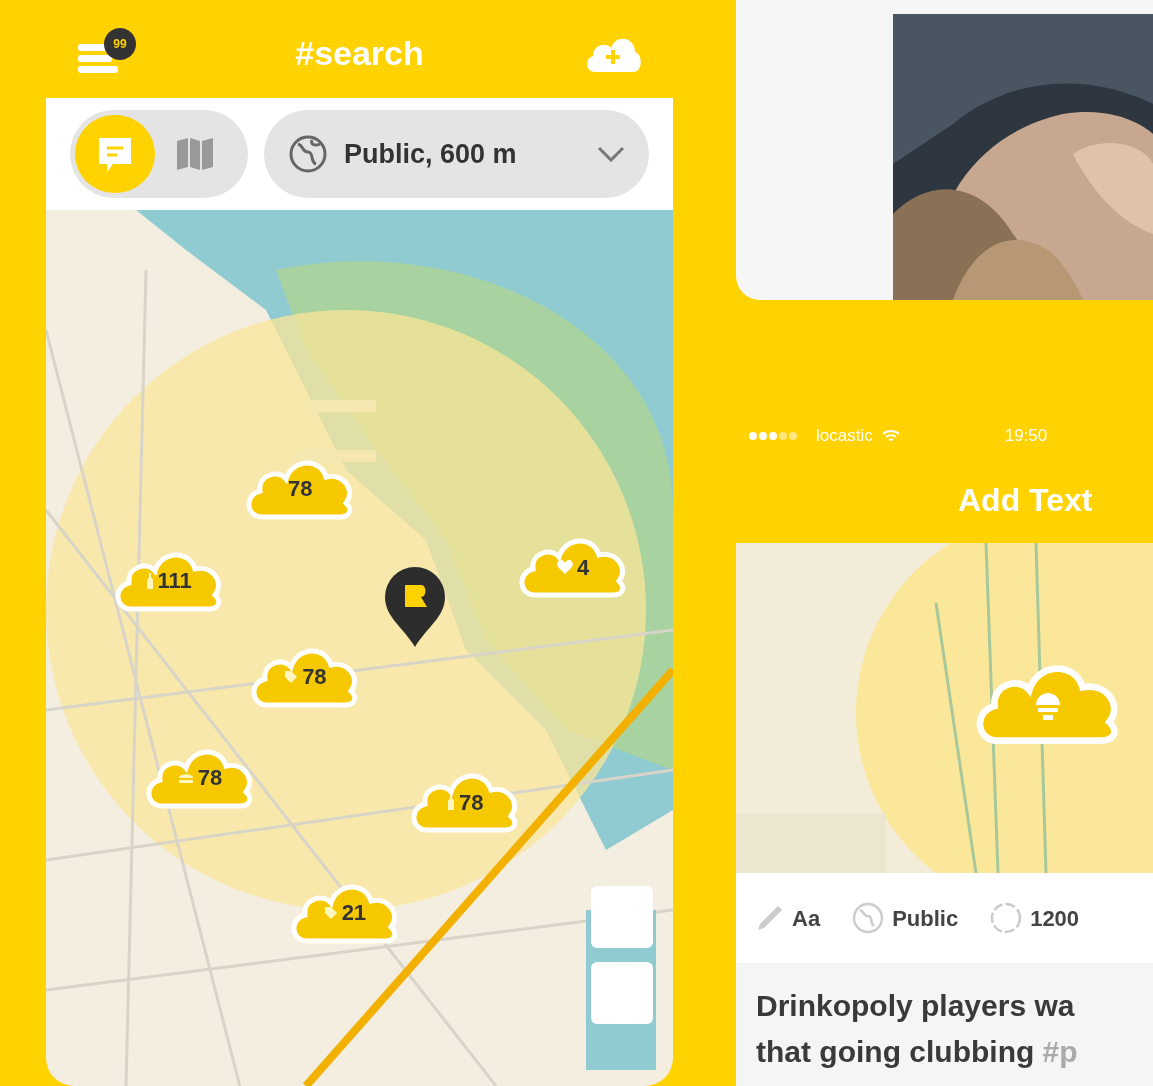 The width and height of the screenshot is (1153, 1086). I want to click on map-icon, so click(195, 154).